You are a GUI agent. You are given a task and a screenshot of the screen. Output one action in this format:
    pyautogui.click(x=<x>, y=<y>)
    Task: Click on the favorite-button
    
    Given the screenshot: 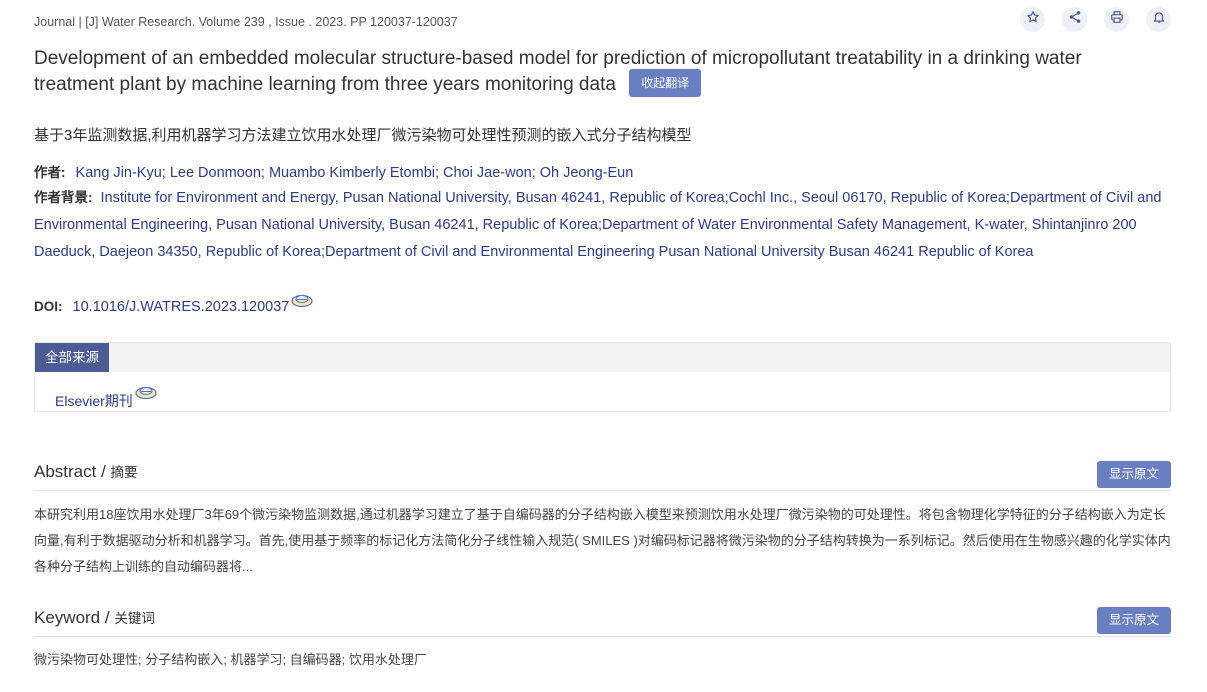 What is the action you would take?
    pyautogui.click(x=1032, y=19)
    